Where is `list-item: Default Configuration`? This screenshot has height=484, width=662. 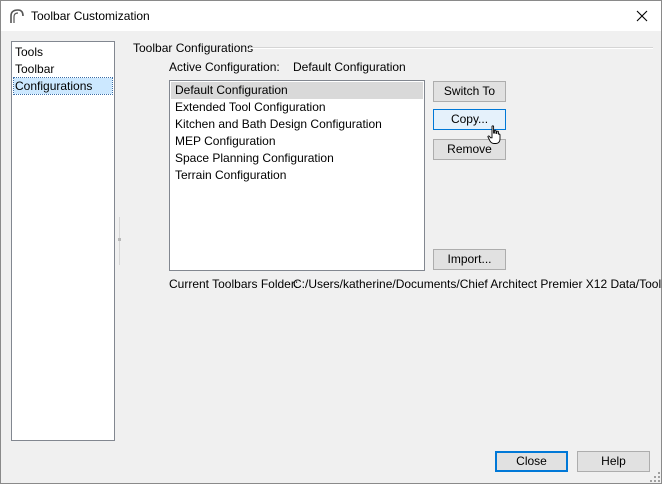 list-item: Default Configuration is located at coordinates (297, 90).